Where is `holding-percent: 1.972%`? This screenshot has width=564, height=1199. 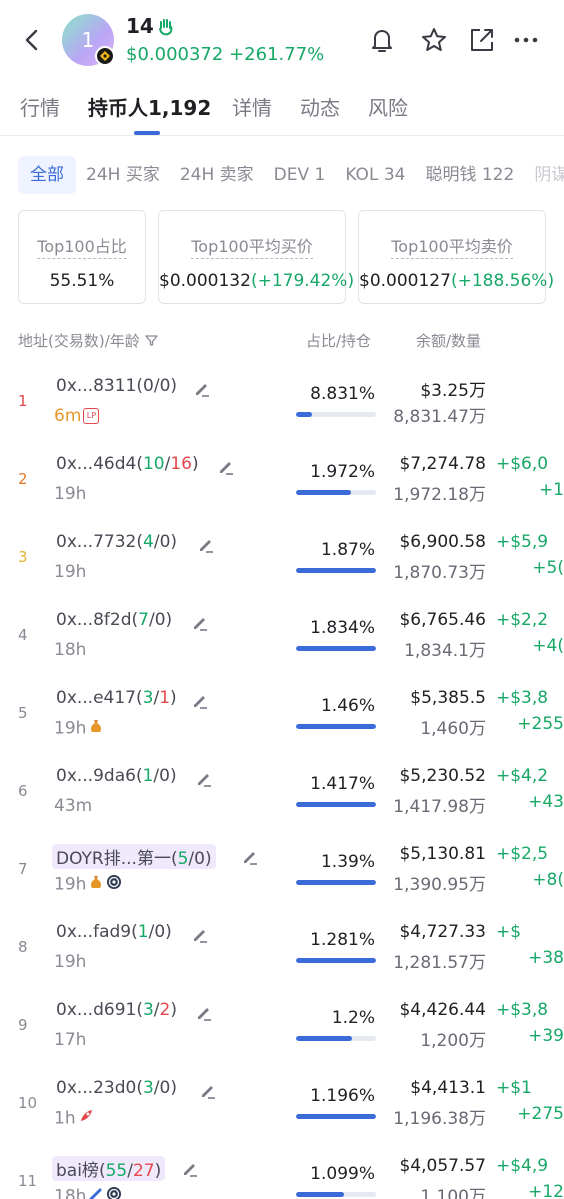 holding-percent: 1.972% is located at coordinates (342, 472).